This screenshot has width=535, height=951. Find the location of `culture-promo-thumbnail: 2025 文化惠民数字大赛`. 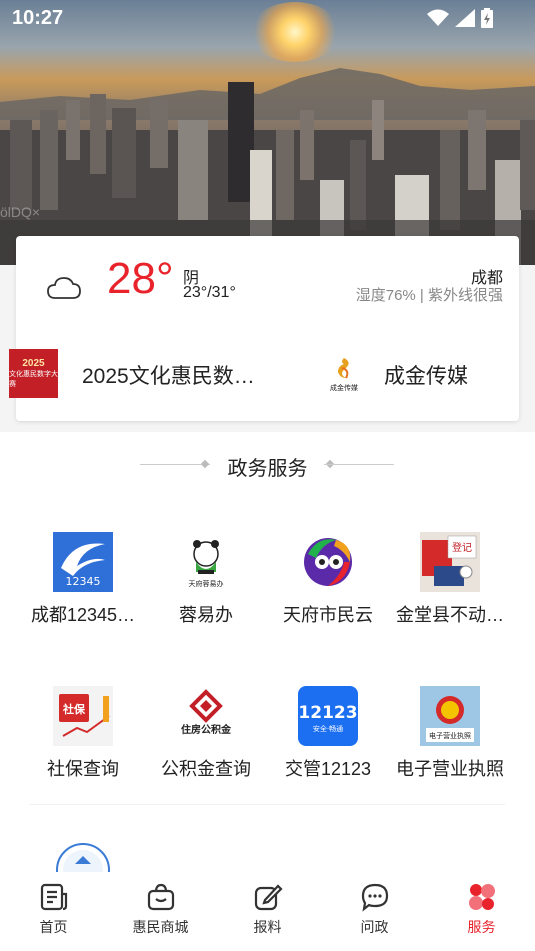

culture-promo-thumbnail: 2025 文化惠民数字大赛 is located at coordinates (33, 373).